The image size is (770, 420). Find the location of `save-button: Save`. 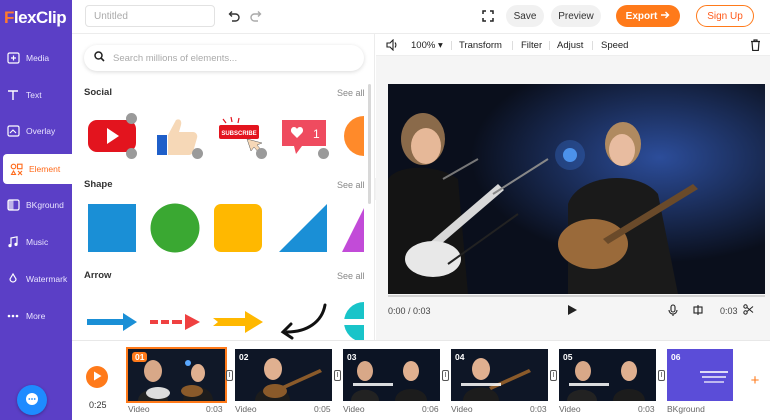

save-button: Save is located at coordinates (525, 16).